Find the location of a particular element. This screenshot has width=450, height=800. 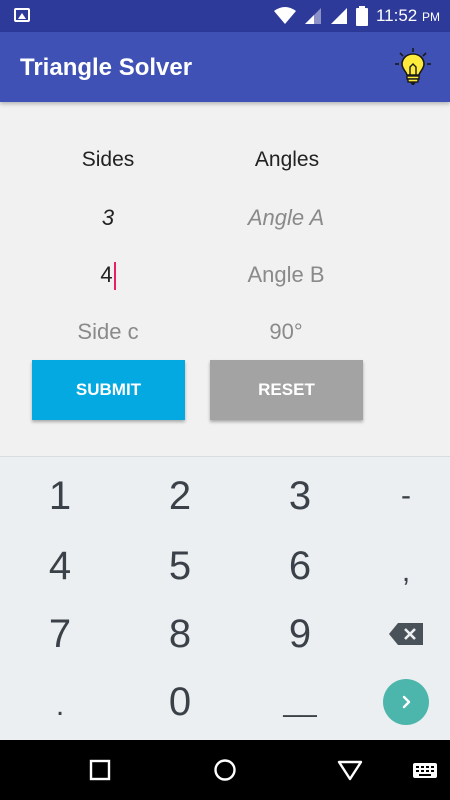

key-9: 9 is located at coordinates (300, 634).